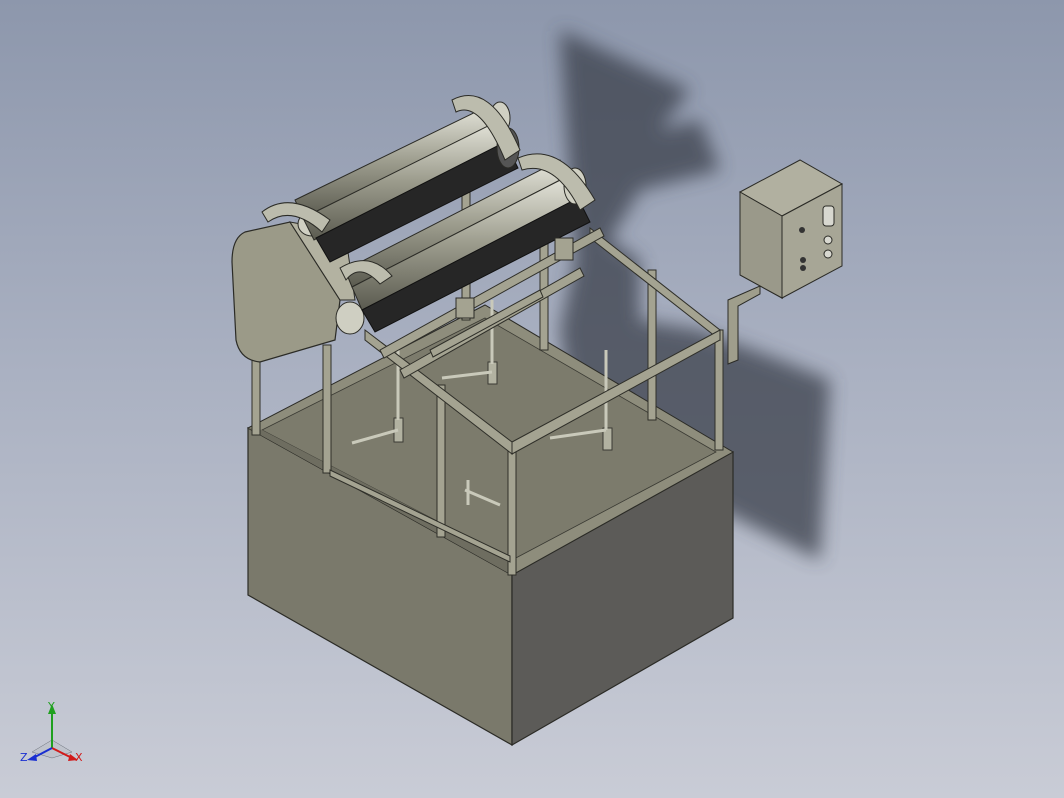 This screenshot has height=798, width=1064. I want to click on x-axis-label: X, so click(79, 757).